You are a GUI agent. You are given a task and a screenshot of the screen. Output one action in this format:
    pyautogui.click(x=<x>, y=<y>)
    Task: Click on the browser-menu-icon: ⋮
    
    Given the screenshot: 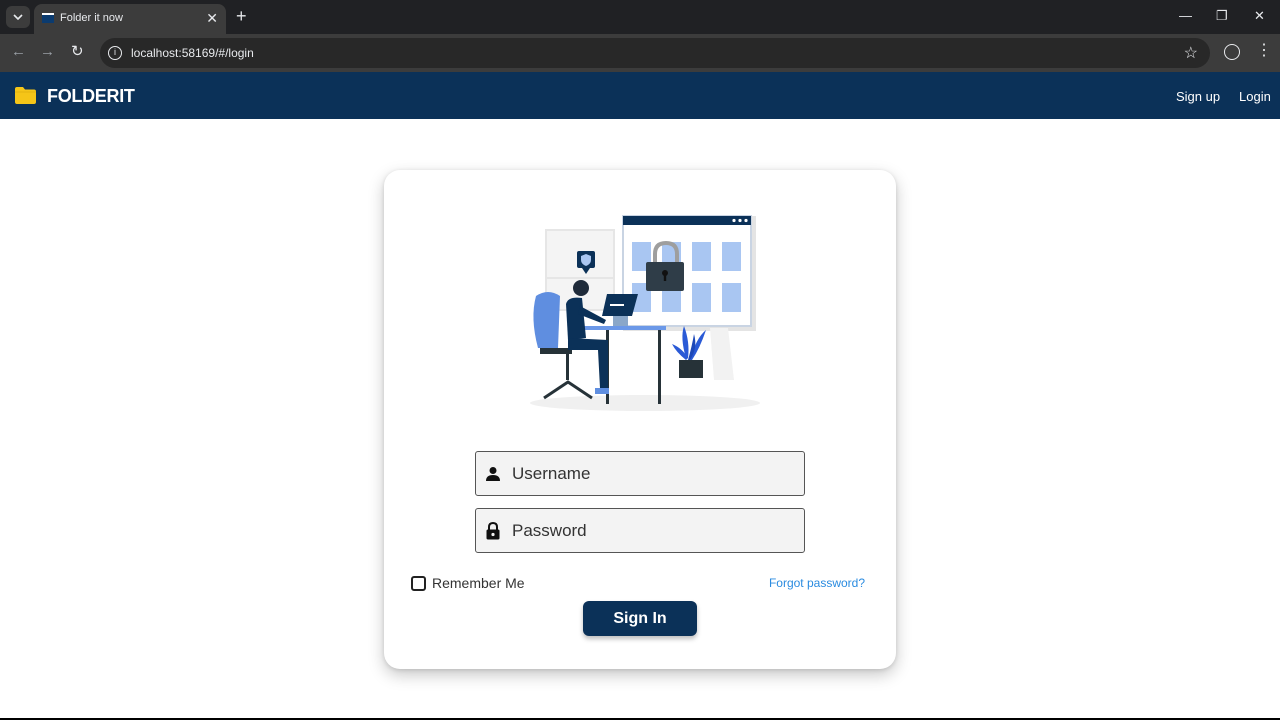 What is the action you would take?
    pyautogui.click(x=1264, y=51)
    